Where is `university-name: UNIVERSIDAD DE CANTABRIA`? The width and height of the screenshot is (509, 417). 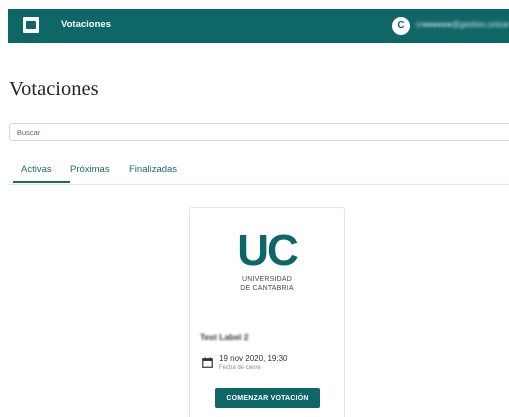
university-name: UNIVERSIDAD DE CANTABRIA is located at coordinates (267, 284).